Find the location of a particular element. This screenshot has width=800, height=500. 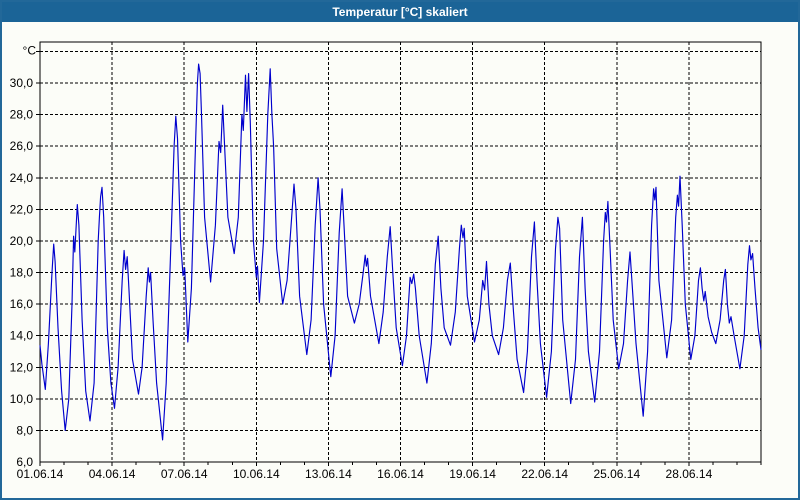

chart-title: Temperatur [°C] skaliert is located at coordinates (400, 12).